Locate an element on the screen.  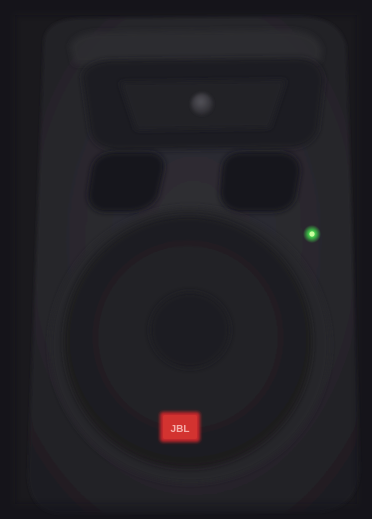
brand-badge: JBL is located at coordinates (180, 427).